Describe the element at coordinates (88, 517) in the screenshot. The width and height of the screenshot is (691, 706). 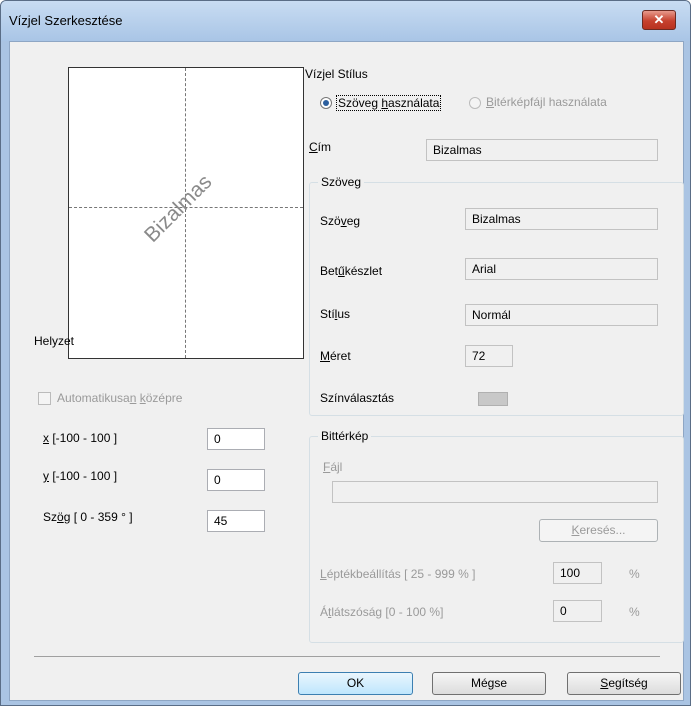
I see `angle-label: Szög [ 0 - 359 ° ]` at that location.